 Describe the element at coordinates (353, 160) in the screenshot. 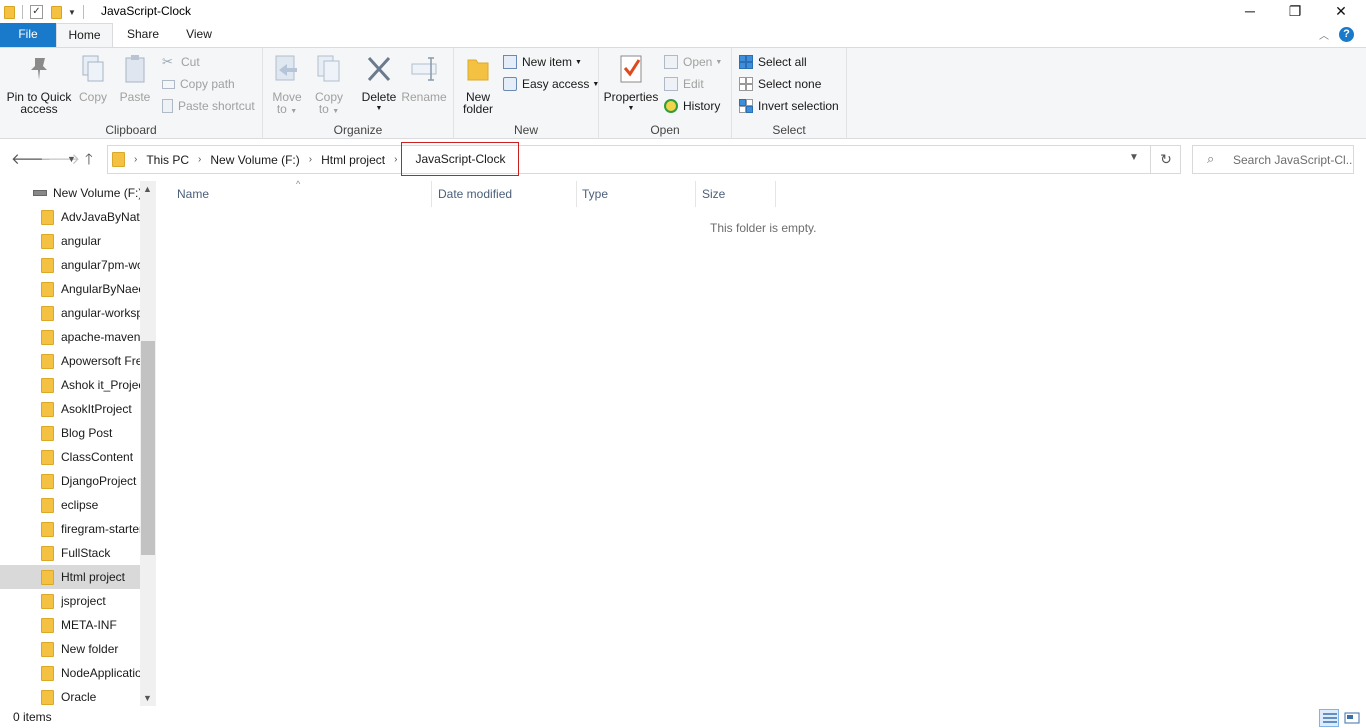

I see `breadcrumb-html-project: Html project` at that location.